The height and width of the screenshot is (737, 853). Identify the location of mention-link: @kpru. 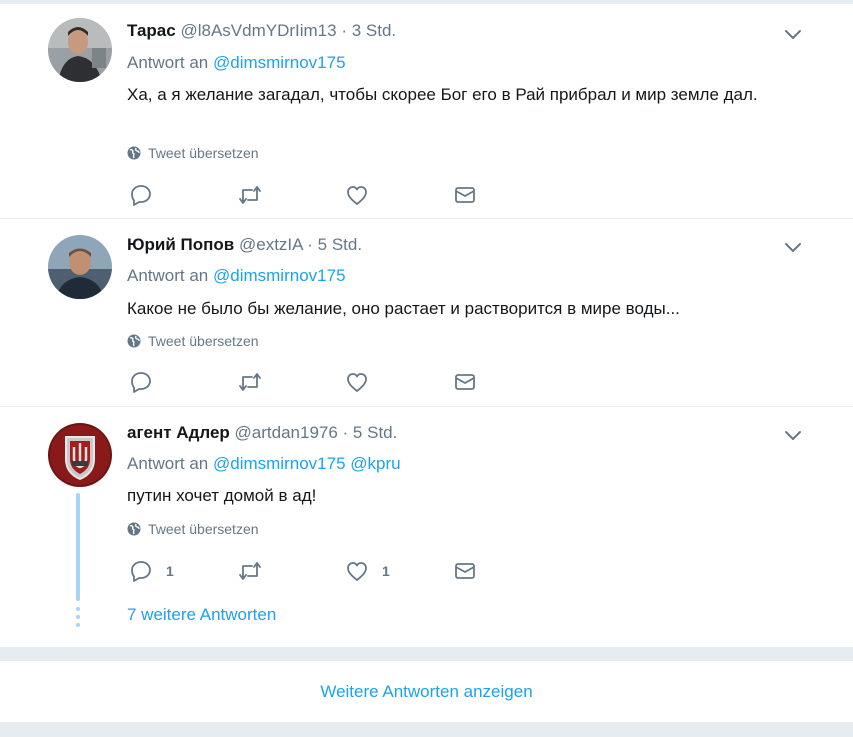
(375, 463).